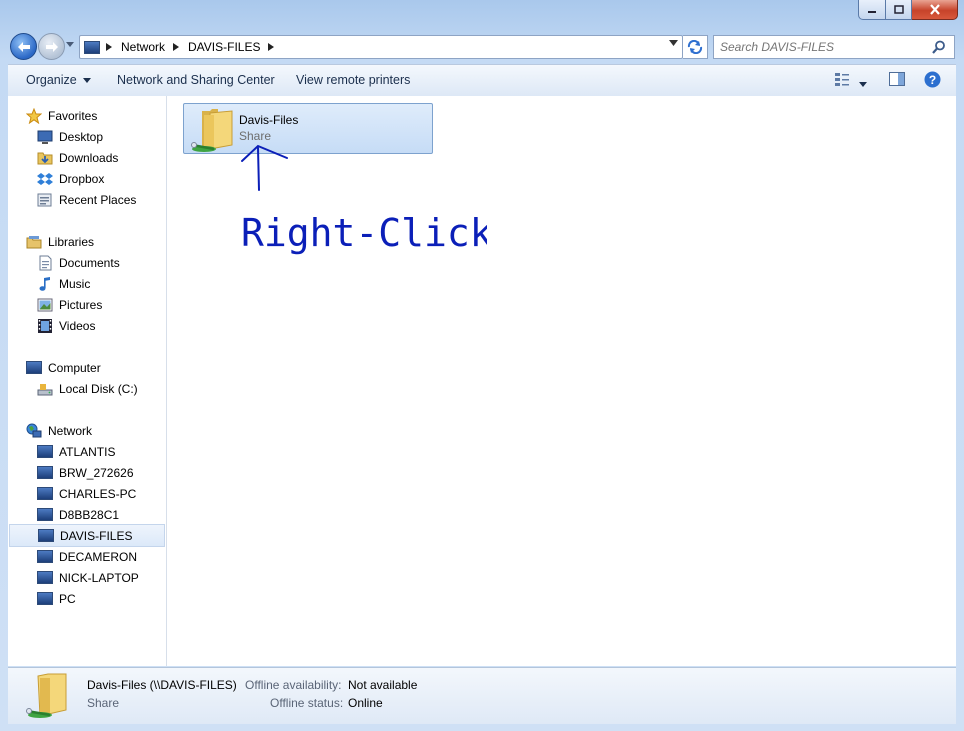  I want to click on preview-pane-icon, so click(897, 79).